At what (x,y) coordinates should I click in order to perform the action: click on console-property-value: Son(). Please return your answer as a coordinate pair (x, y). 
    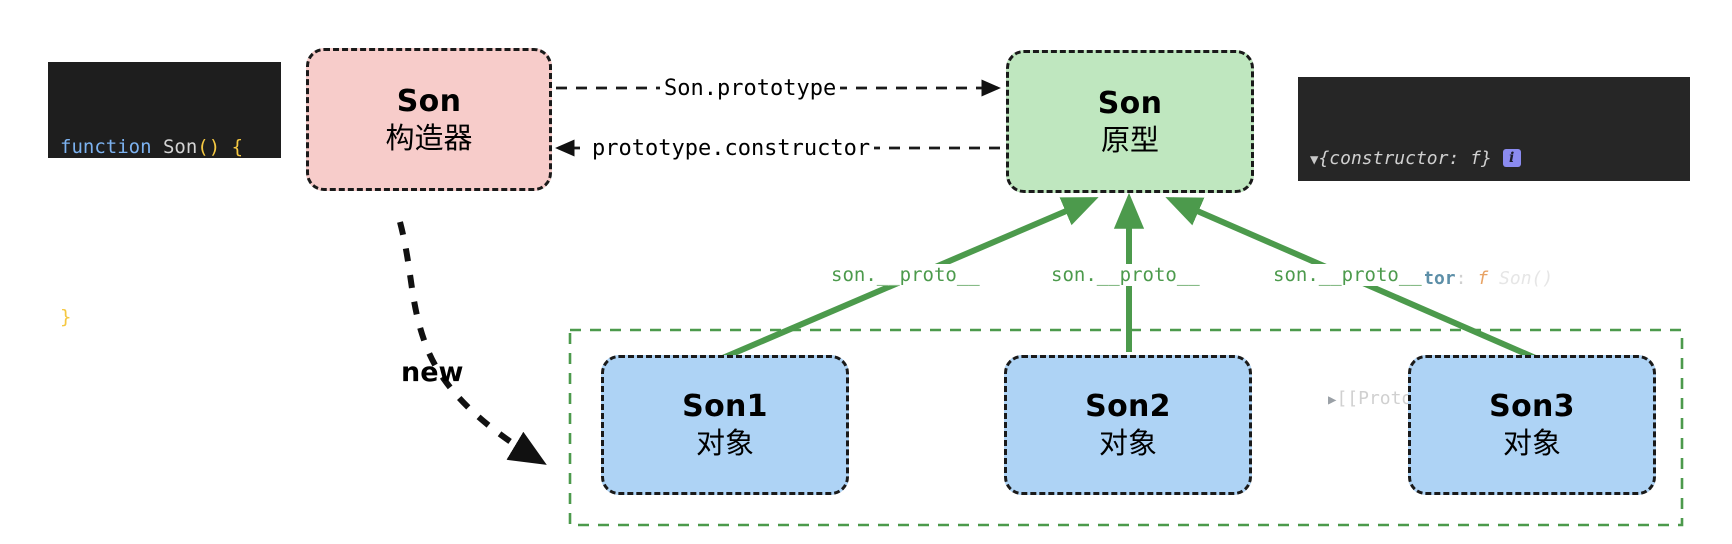
    Looking at the image, I should click on (1526, 278).